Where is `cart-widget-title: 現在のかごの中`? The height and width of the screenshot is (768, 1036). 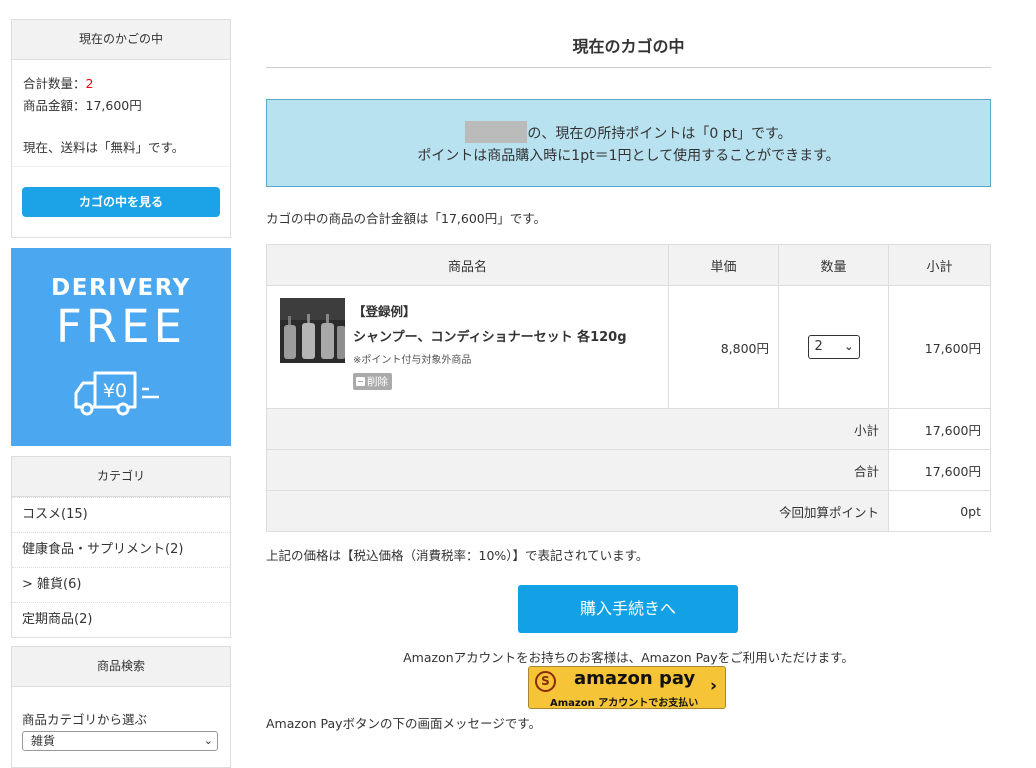 cart-widget-title: 現在のかごの中 is located at coordinates (121, 40).